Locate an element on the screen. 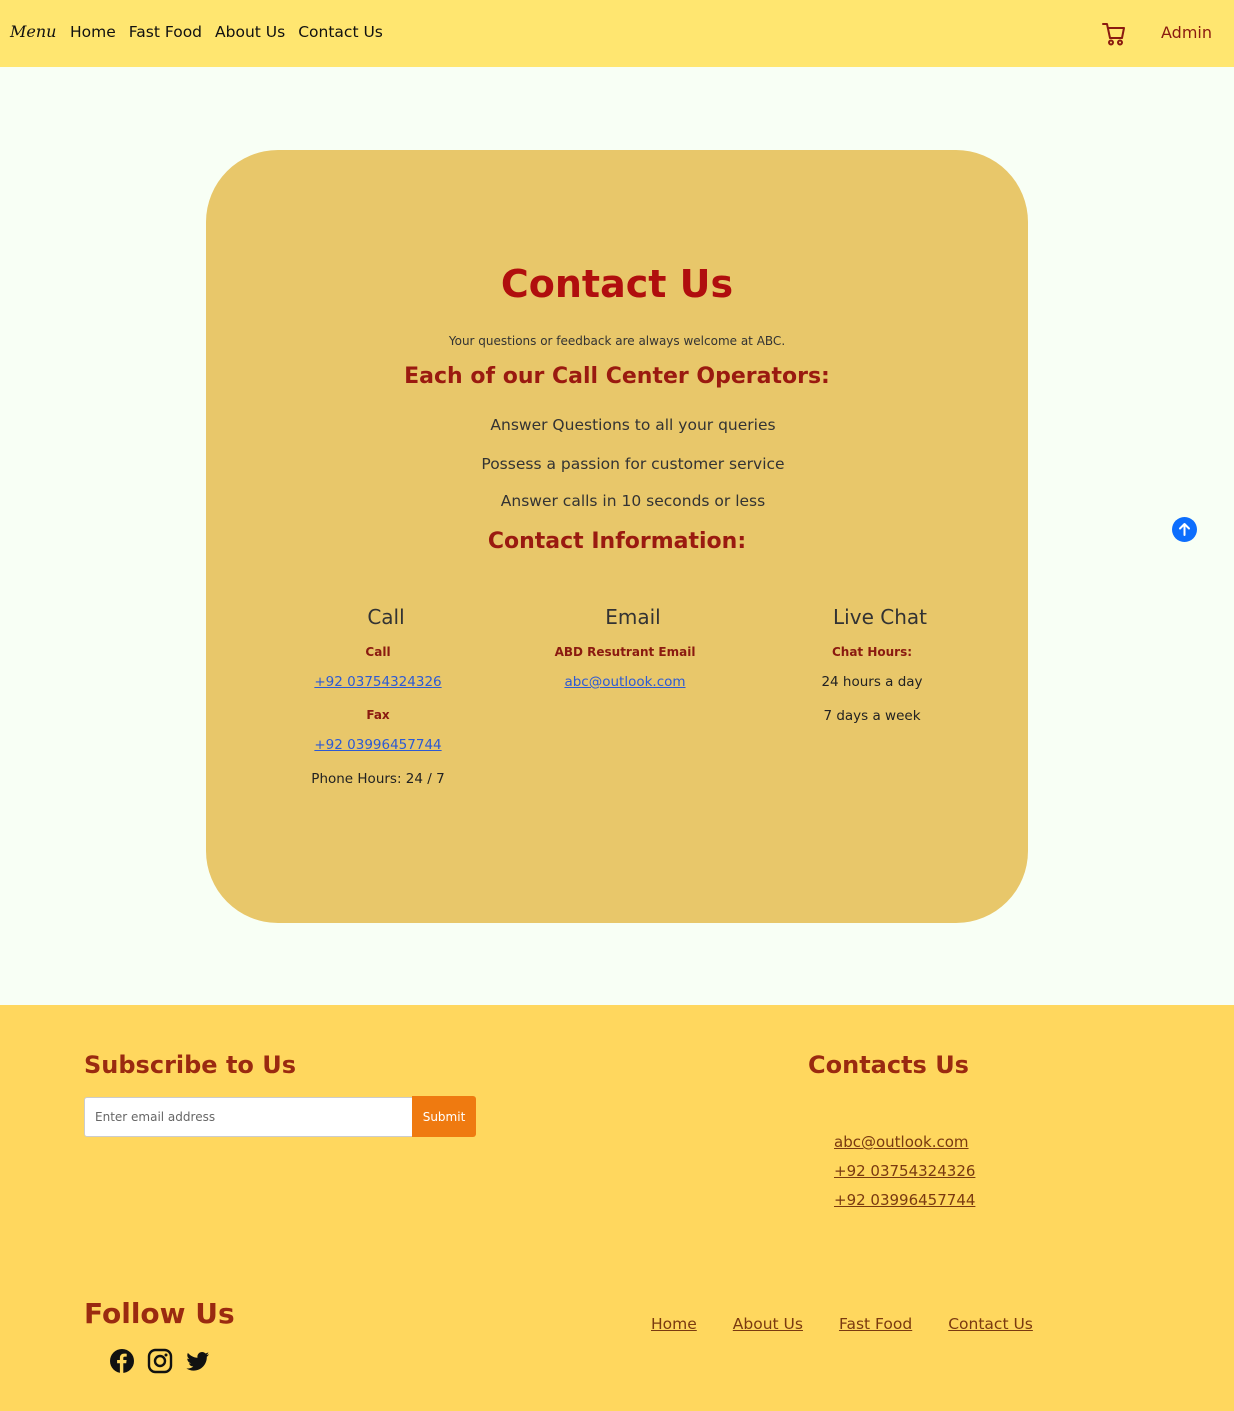 The width and height of the screenshot is (1234, 1411). fax-number-link: +92 03996457744 is located at coordinates (378, 745).